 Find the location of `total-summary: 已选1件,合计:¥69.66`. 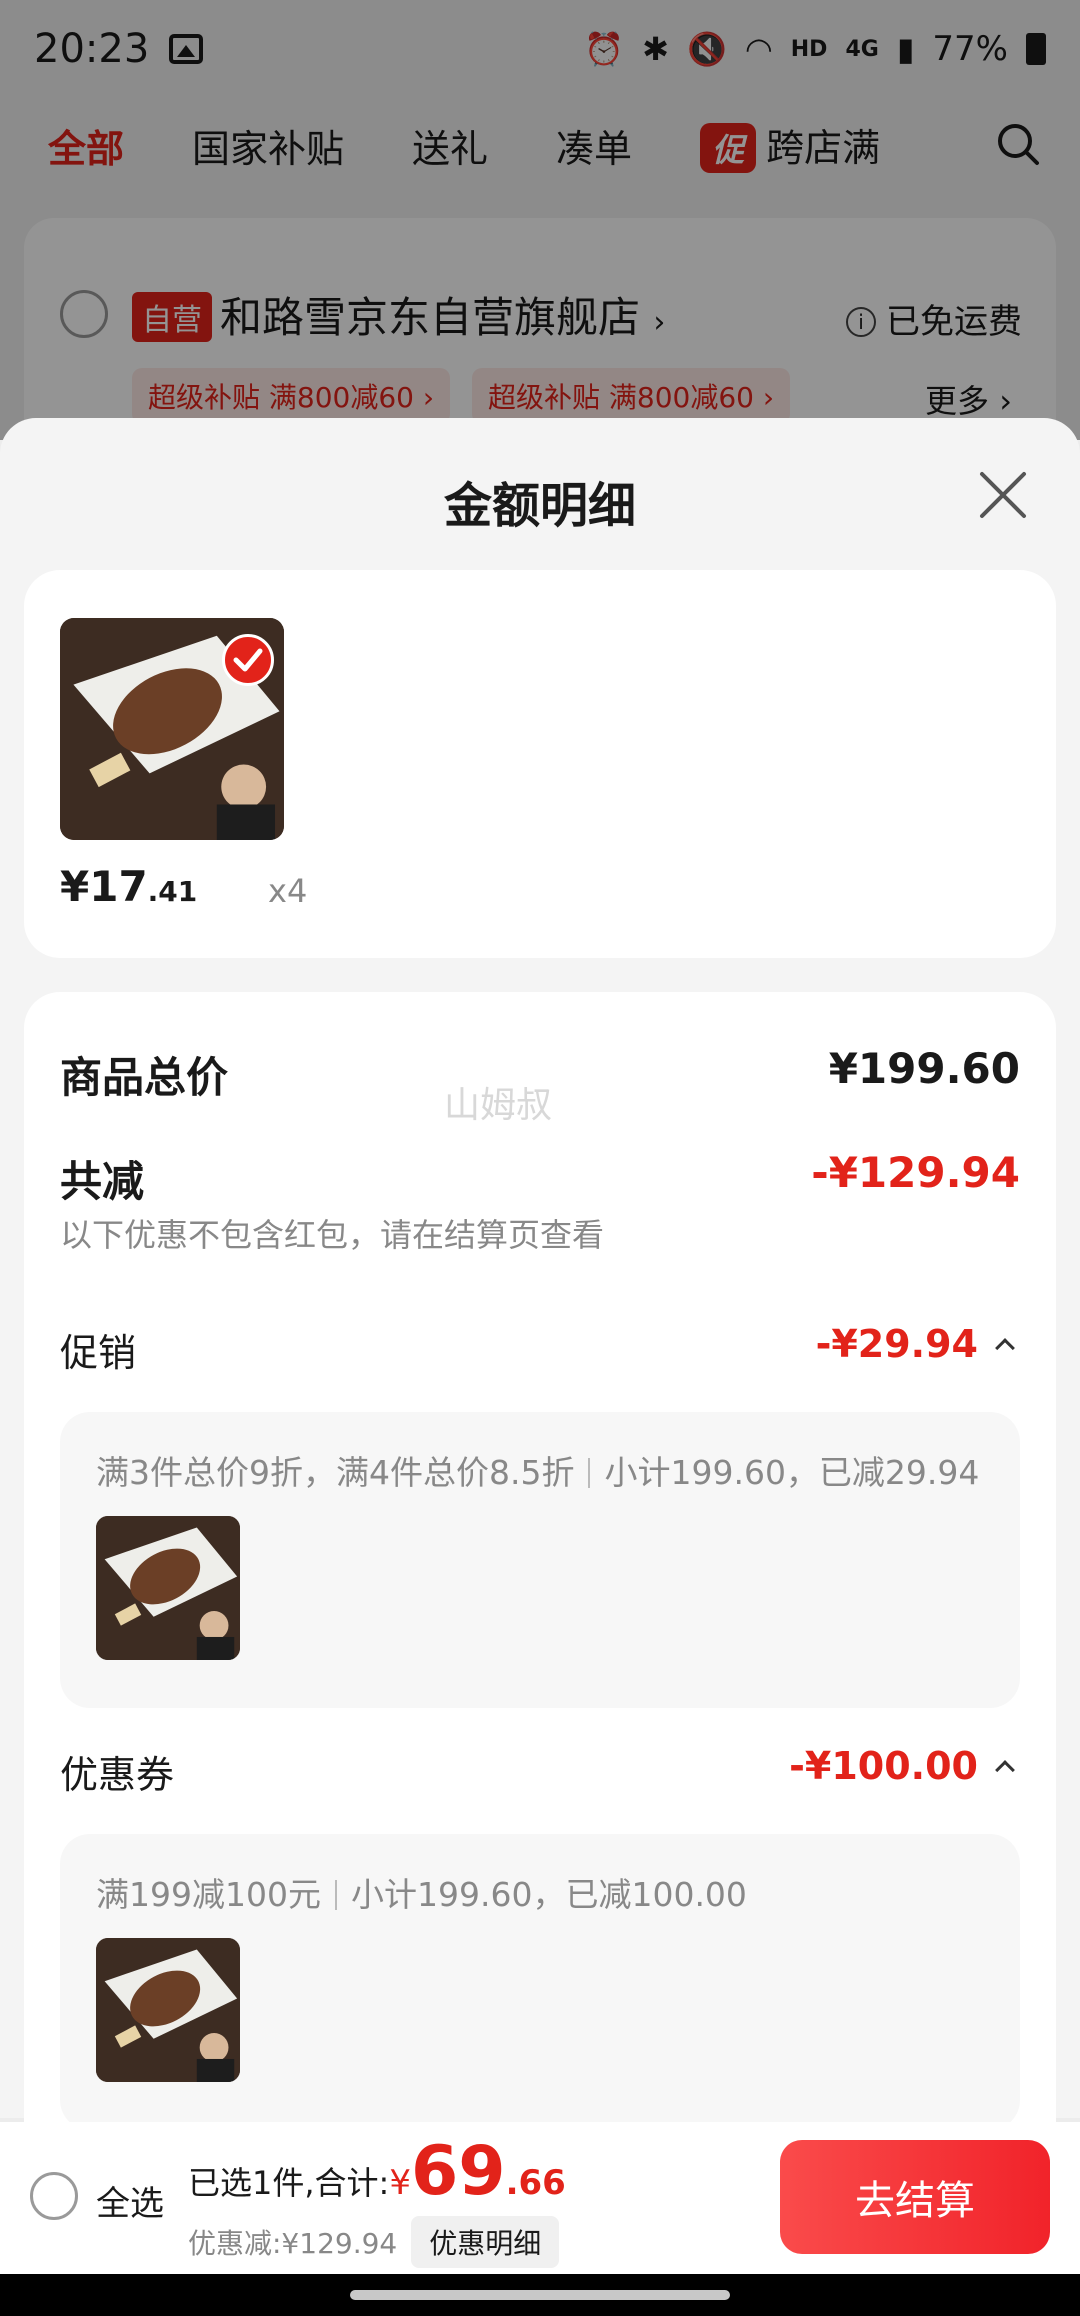

total-summary: 已选1件,合计:¥69.66 is located at coordinates (377, 2171).